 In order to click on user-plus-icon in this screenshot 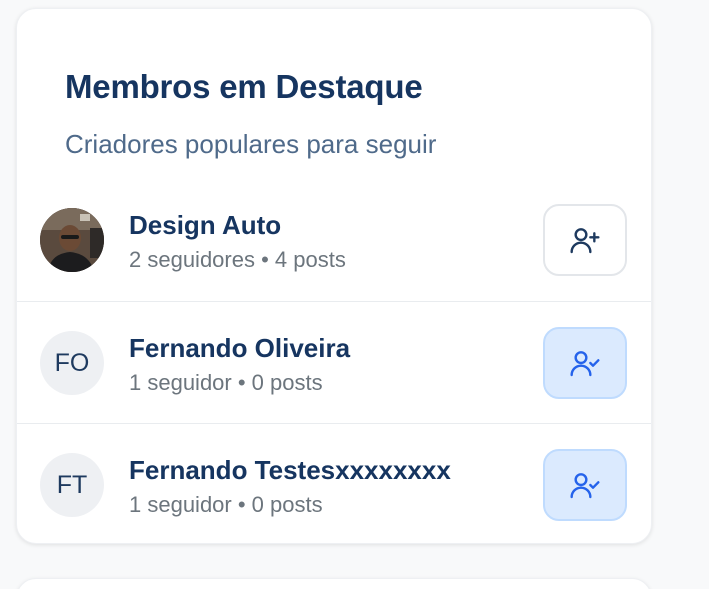, I will do `click(585, 241)`.